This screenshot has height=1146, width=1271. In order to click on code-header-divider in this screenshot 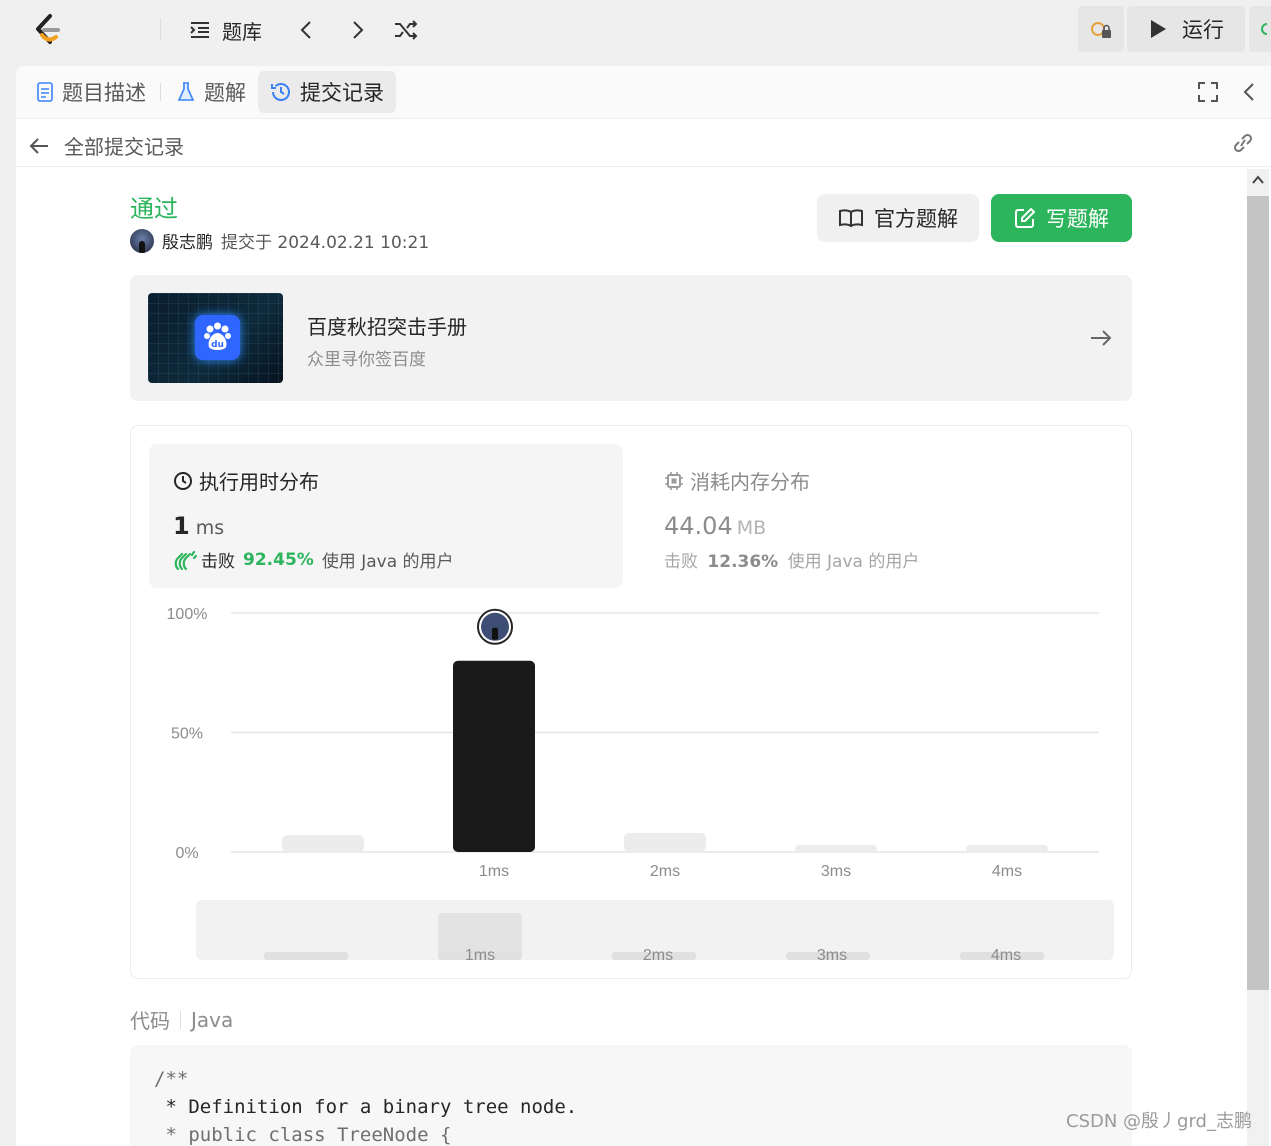, I will do `click(180, 1019)`.